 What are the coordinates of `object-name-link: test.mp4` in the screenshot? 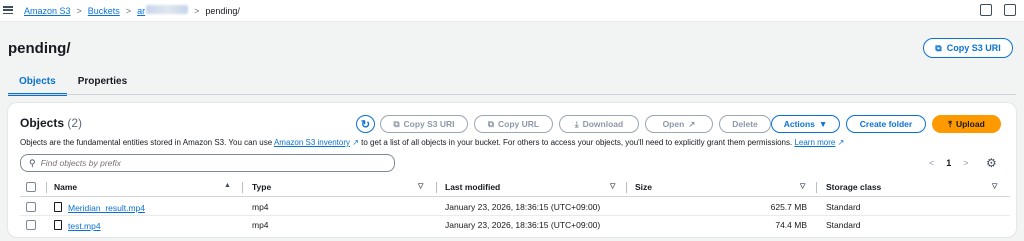 It's located at (84, 226).